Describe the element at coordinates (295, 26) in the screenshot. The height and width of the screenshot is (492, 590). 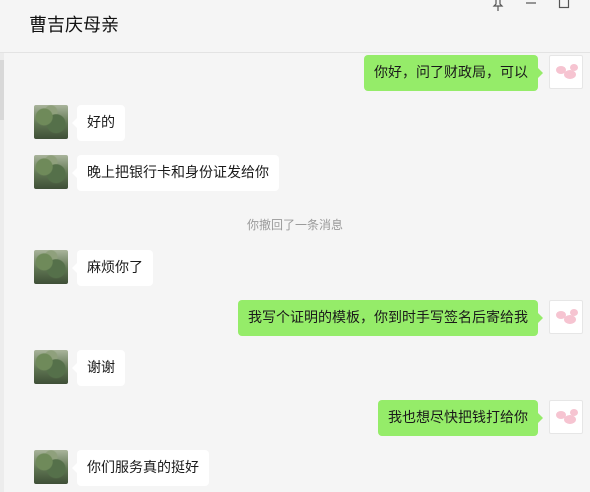
I see `chat-header: 曹吉庆母亲` at that location.